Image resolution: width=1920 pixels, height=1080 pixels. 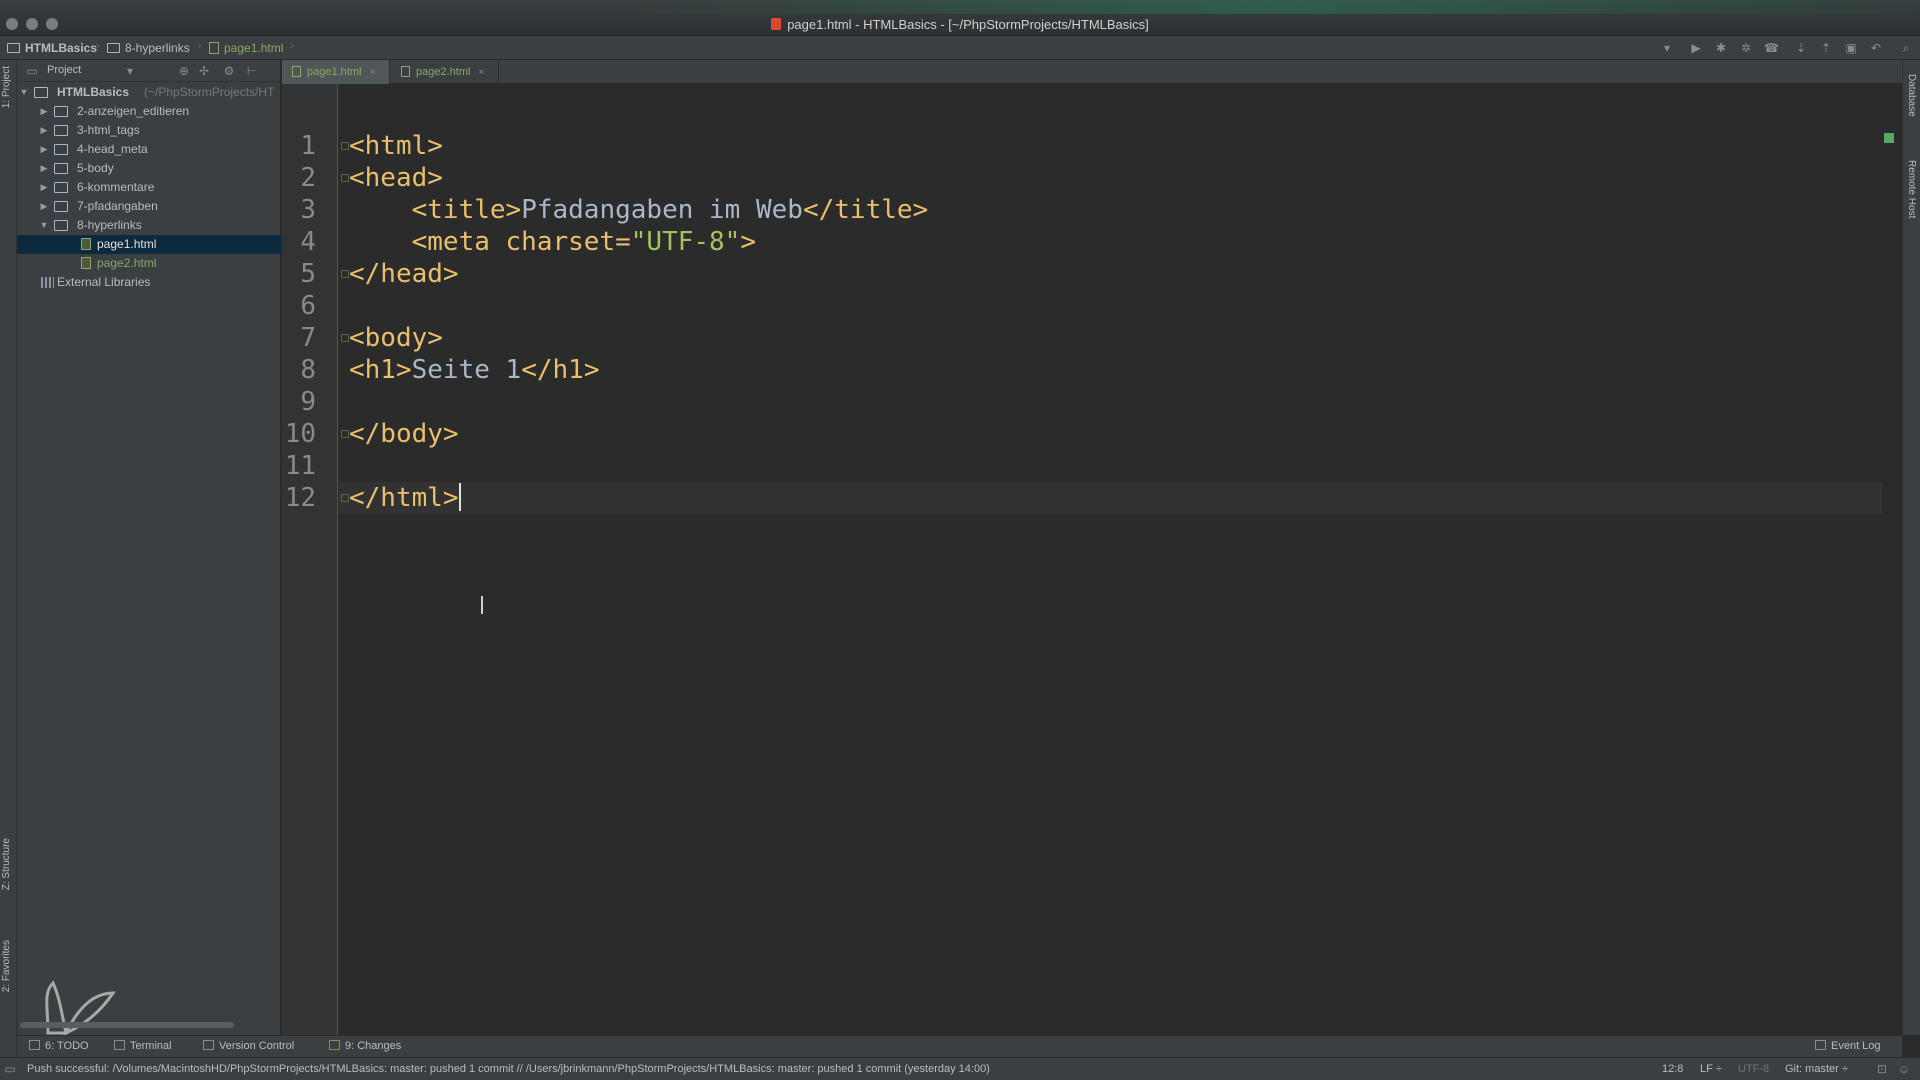 I want to click on git-branch: Git: master ÷, so click(x=1816, y=1069).